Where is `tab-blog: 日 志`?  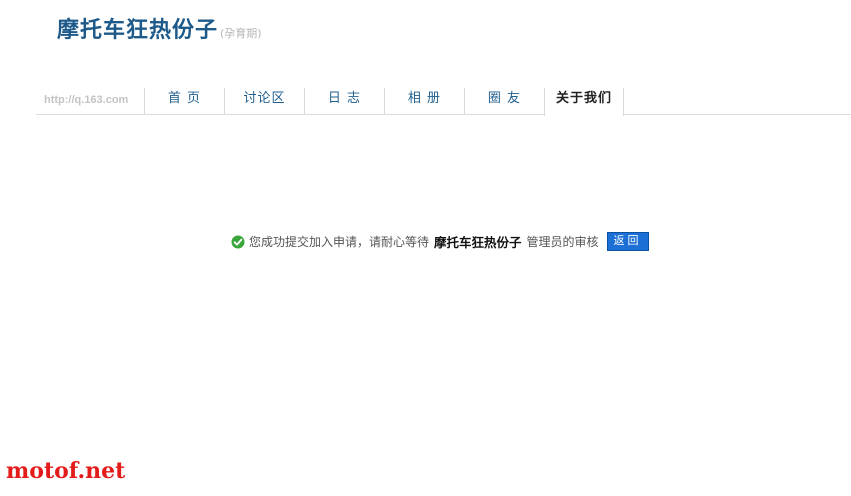 tab-blog: 日 志 is located at coordinates (344, 101).